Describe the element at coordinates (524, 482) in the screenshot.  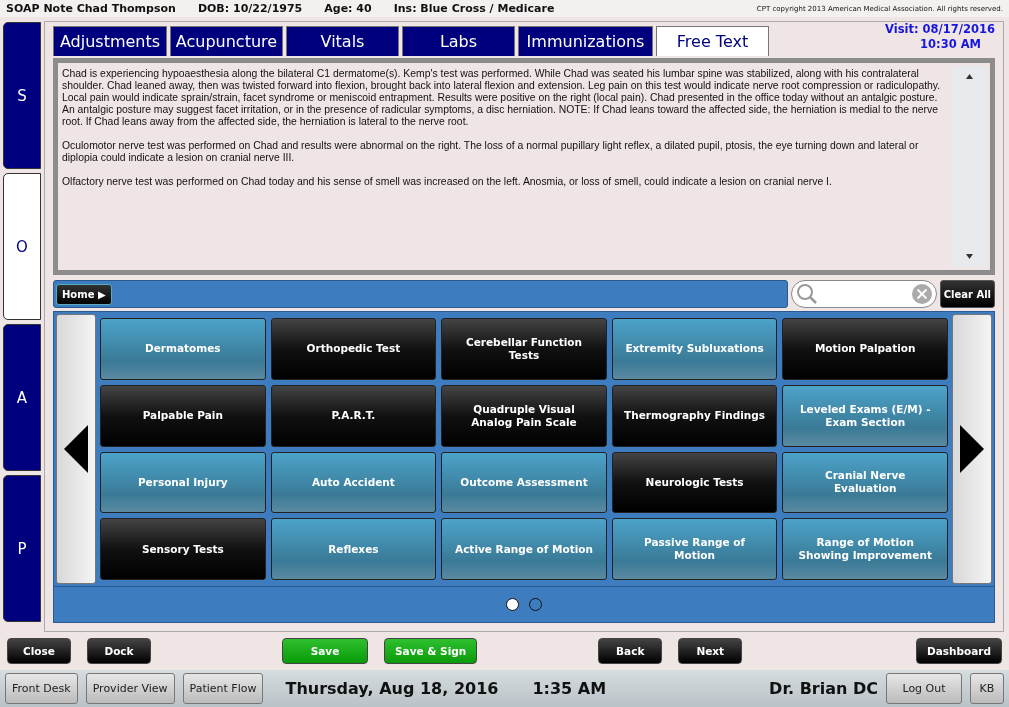
I see `category-tile: Outcome Assessment` at that location.